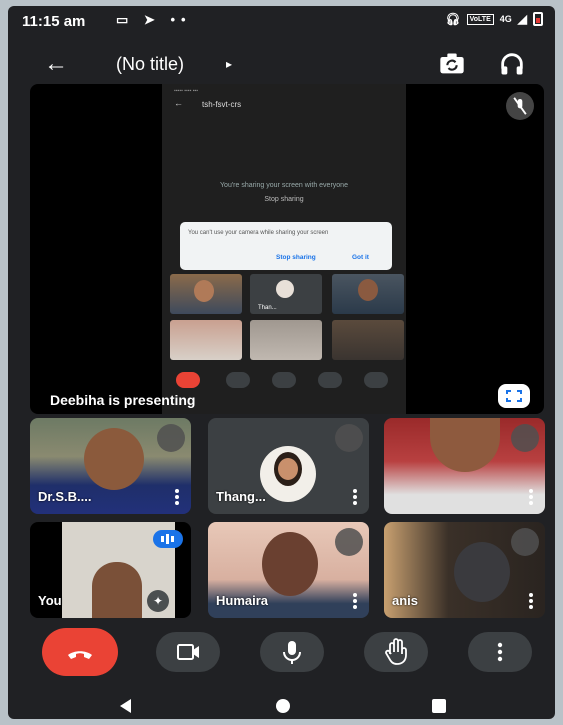  Describe the element at coordinates (330, 380) in the screenshot. I see `mirrored-hand` at that location.